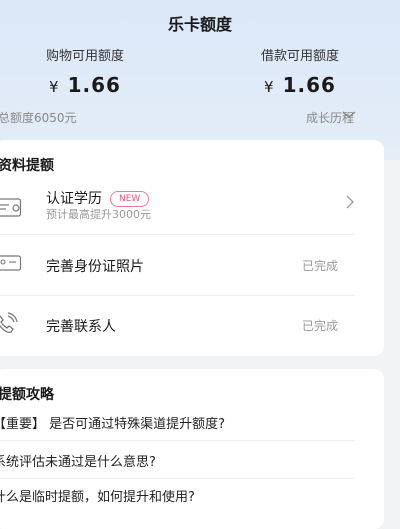  Describe the element at coordinates (11, 263) in the screenshot. I see `id-card-icon` at that location.